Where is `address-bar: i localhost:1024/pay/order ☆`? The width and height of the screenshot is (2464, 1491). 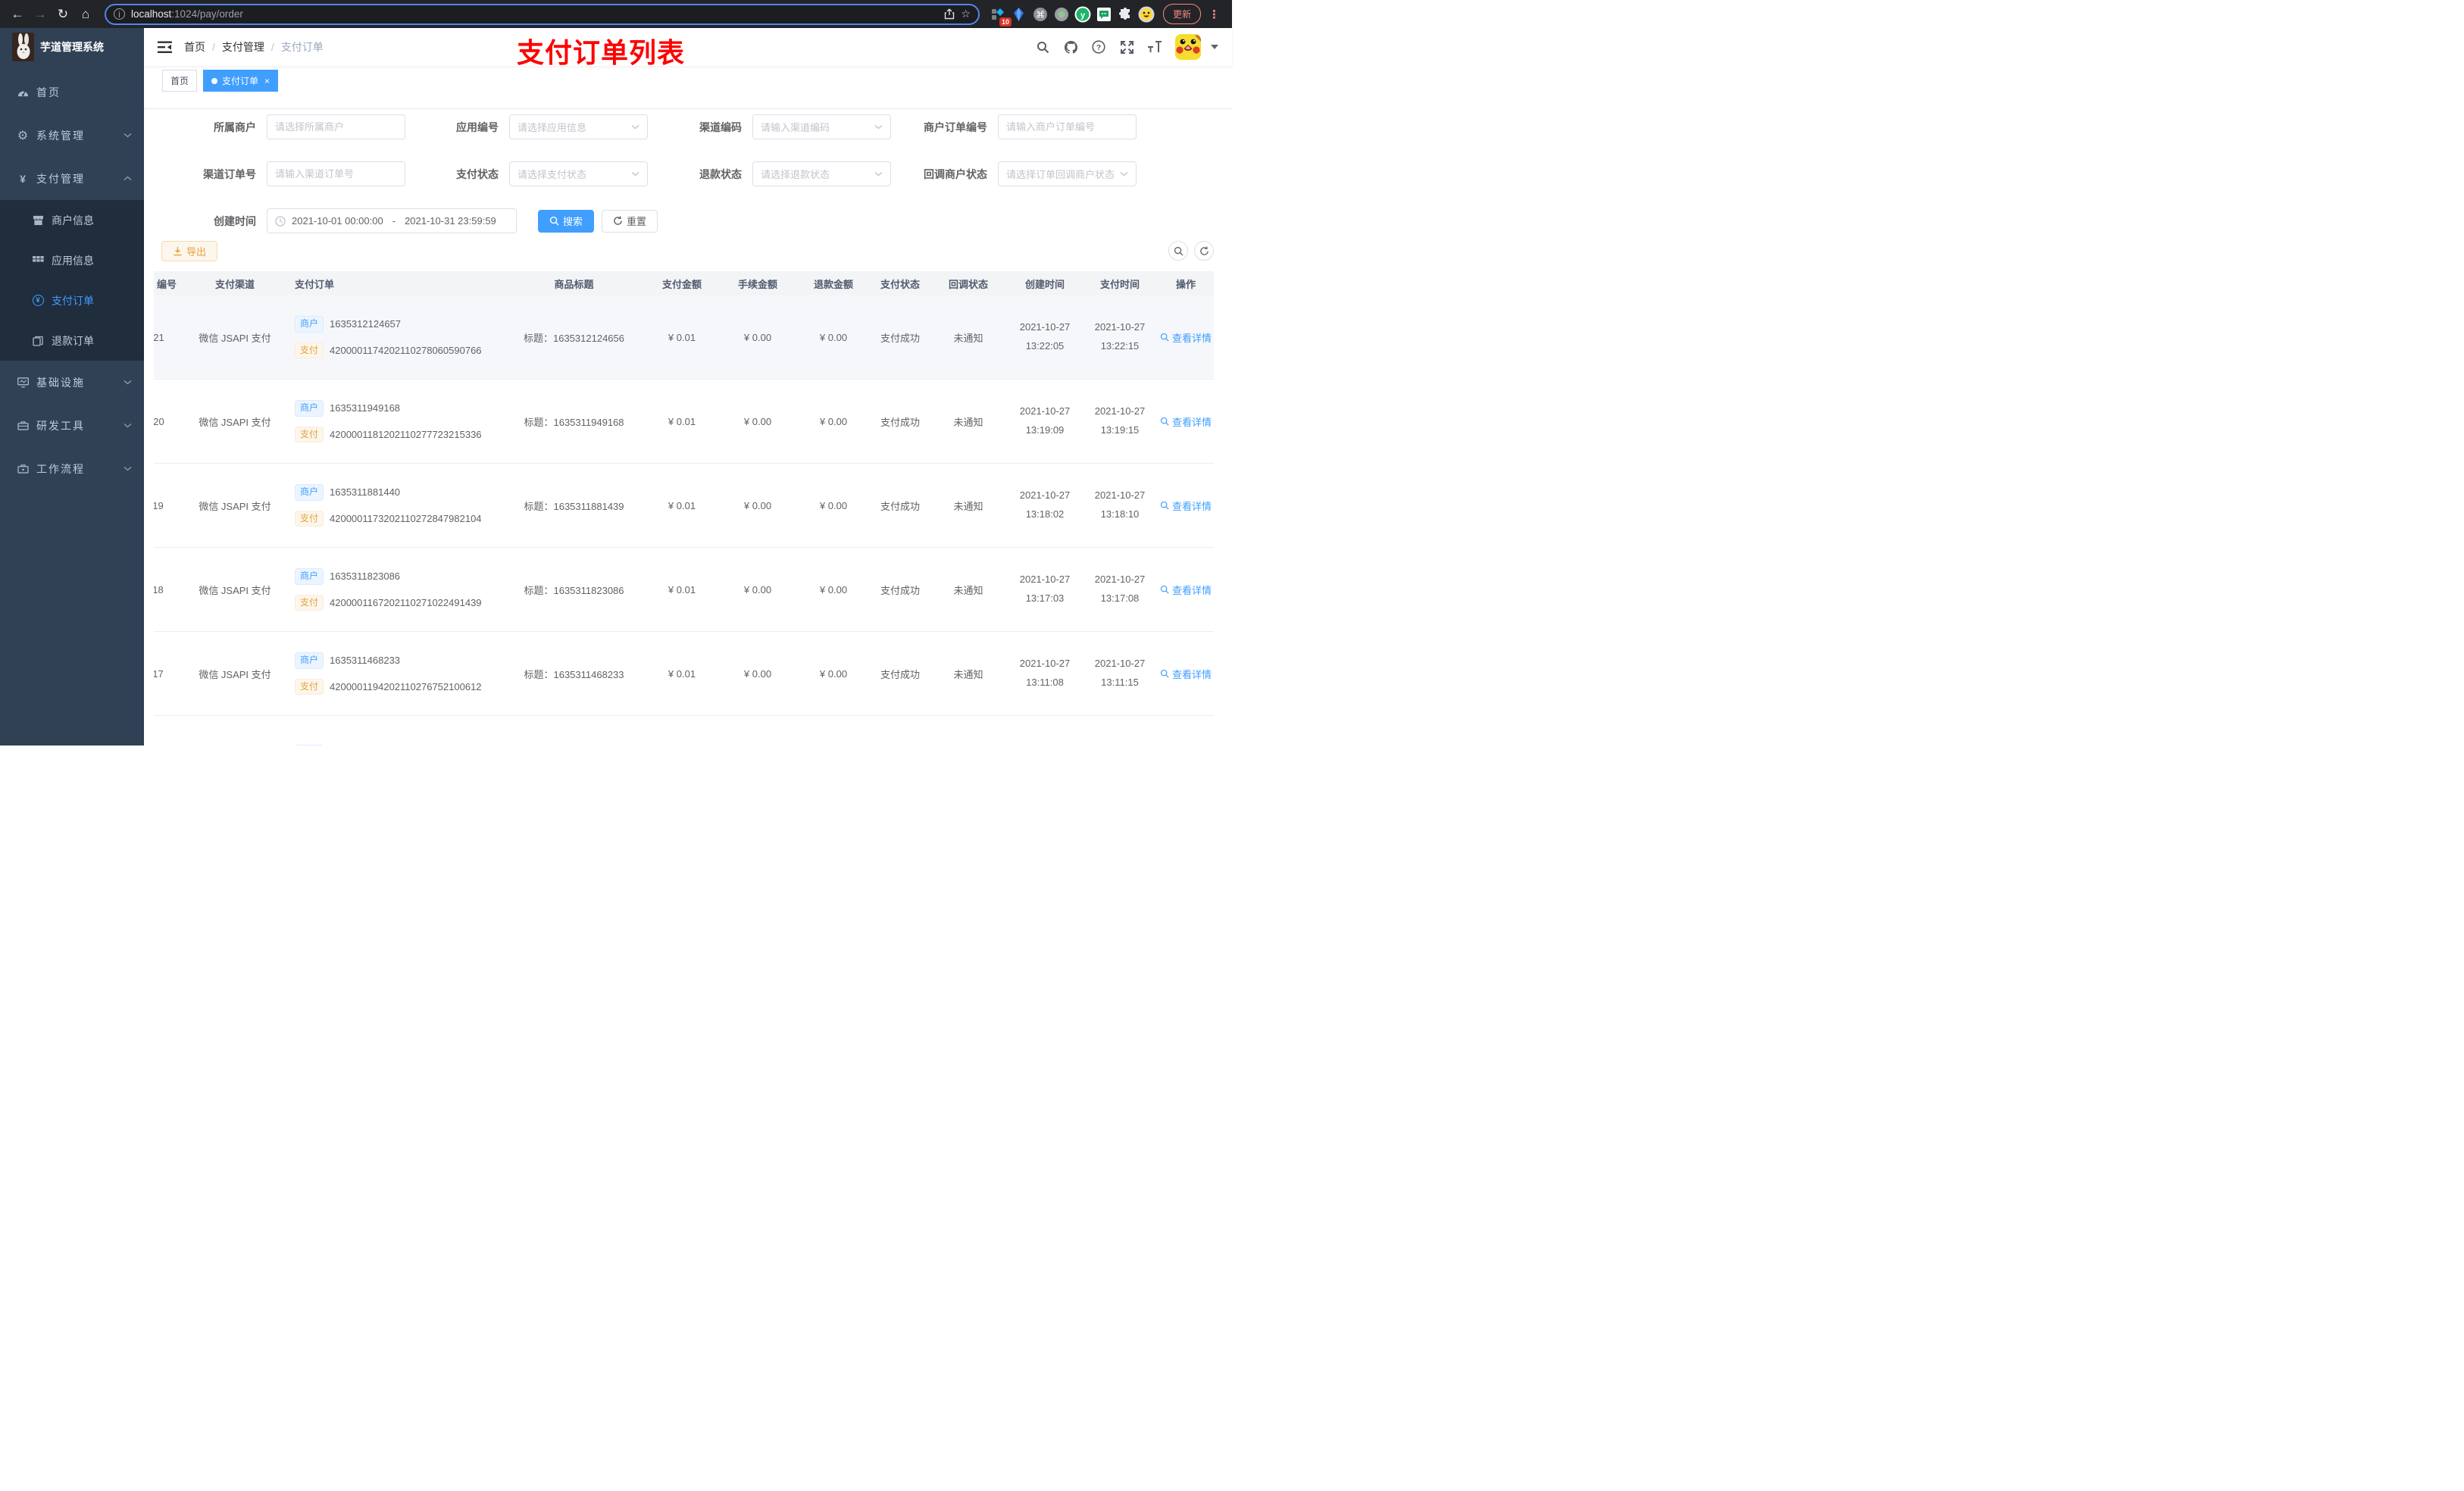 address-bar: i localhost:1024/pay/order ☆ is located at coordinates (542, 14).